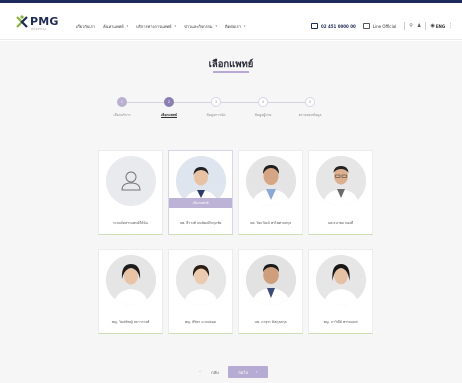  What do you see at coordinates (270, 223) in the screenshot?
I see `doctor-name: นพ. ปิยะวัฒน์ พรไพศาลสกุล` at bounding box center [270, 223].